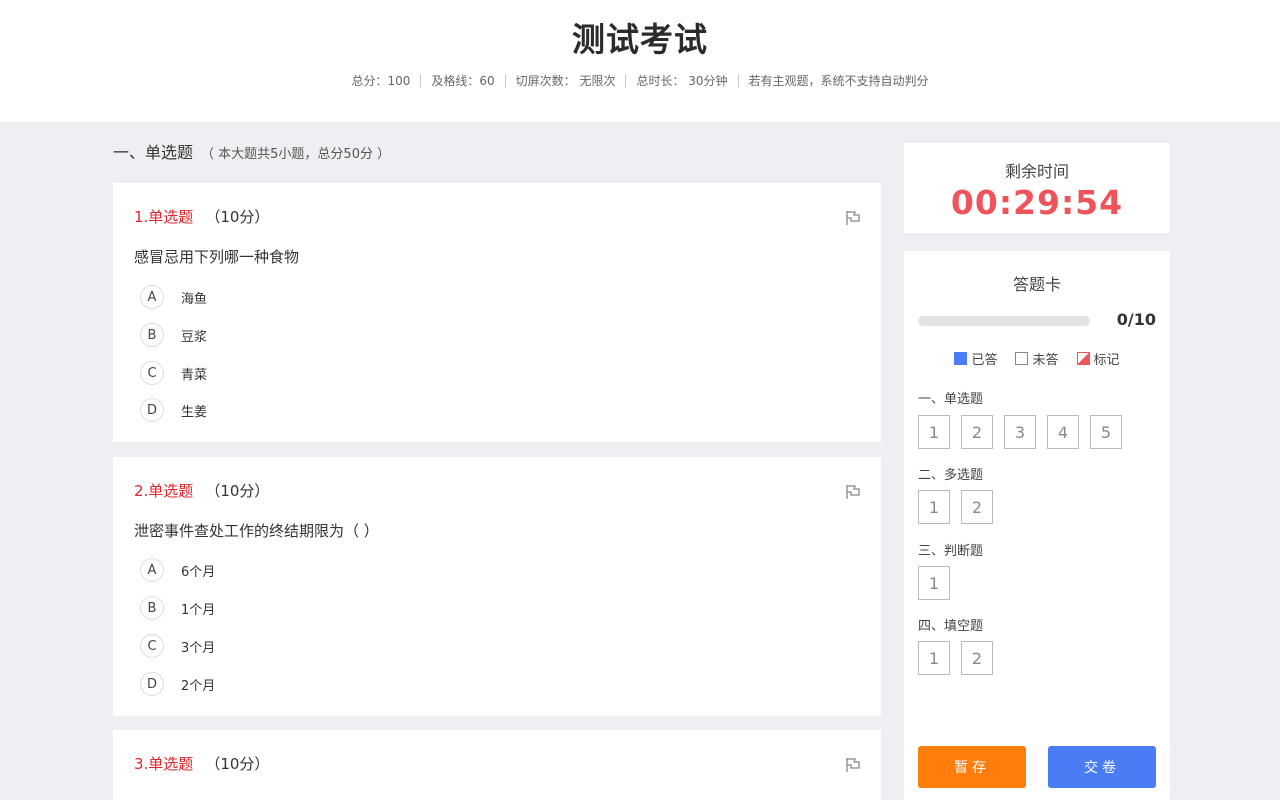  I want to click on group-label: 二、多选题, so click(951, 475).